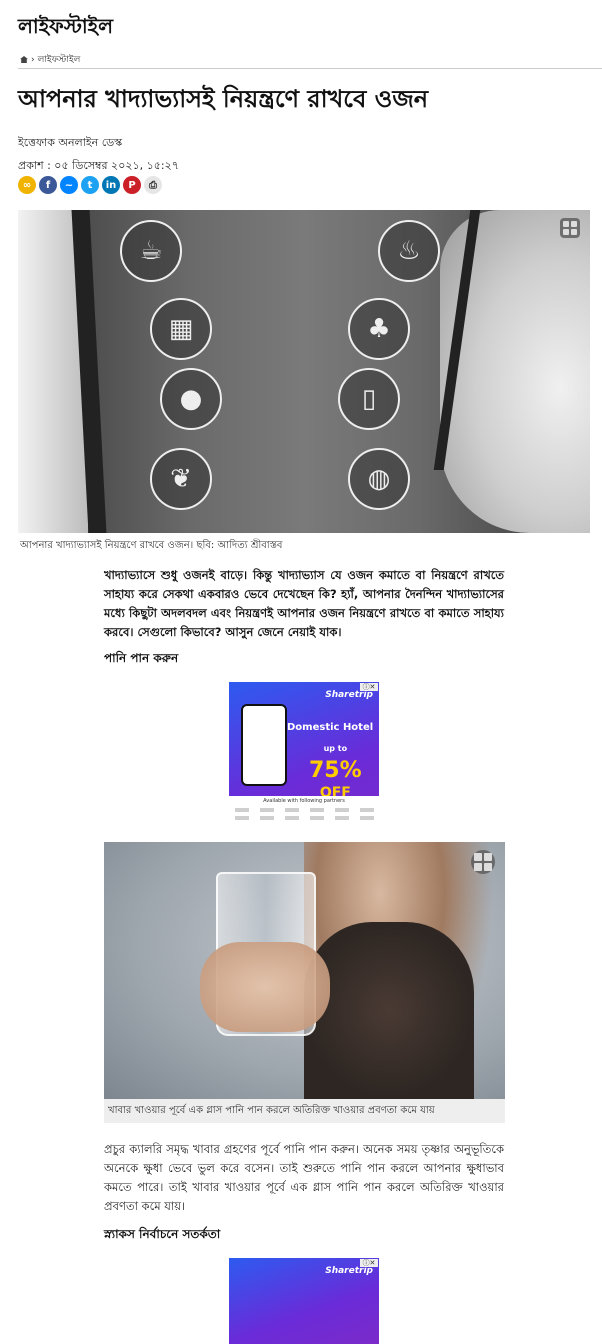 This screenshot has height=1344, width=602. What do you see at coordinates (389, 1010) in the screenshot?
I see `water-scarf` at bounding box center [389, 1010].